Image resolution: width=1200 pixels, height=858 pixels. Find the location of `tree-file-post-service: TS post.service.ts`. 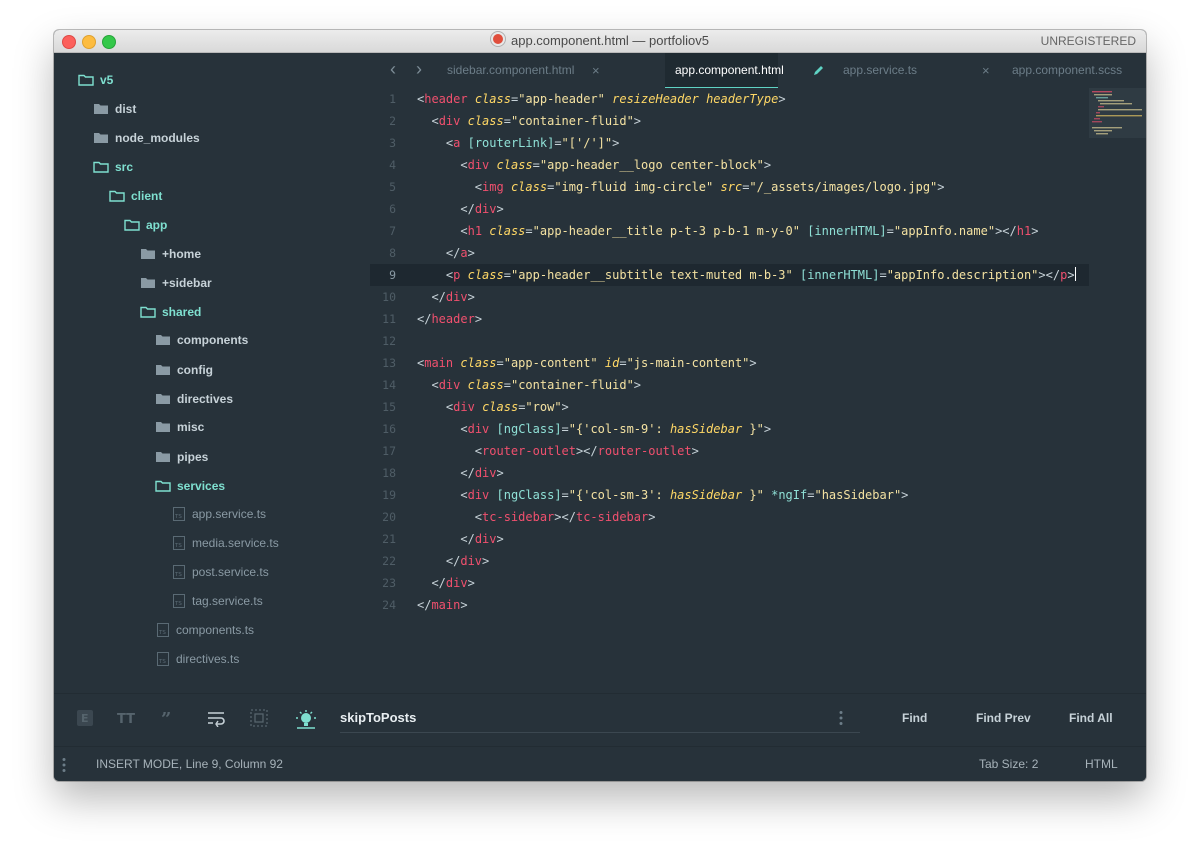

tree-file-post-service: TS post.service.ts is located at coordinates (220, 572).